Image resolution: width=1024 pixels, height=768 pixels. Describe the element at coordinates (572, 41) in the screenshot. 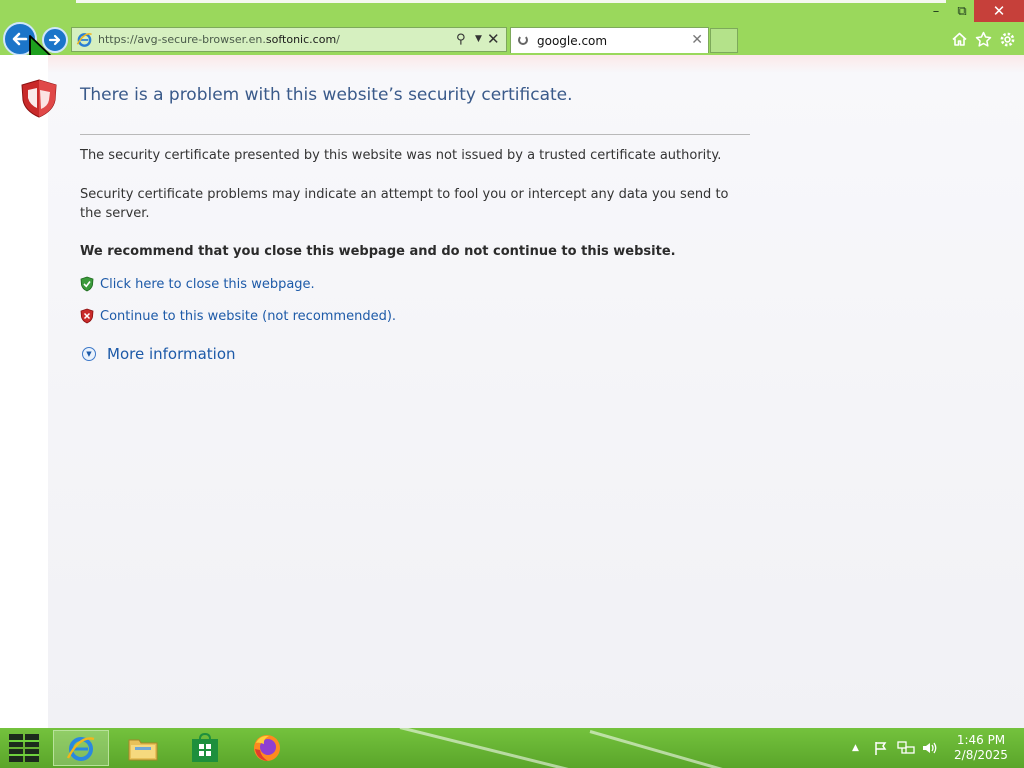

I see `tab-label: google.com` at that location.